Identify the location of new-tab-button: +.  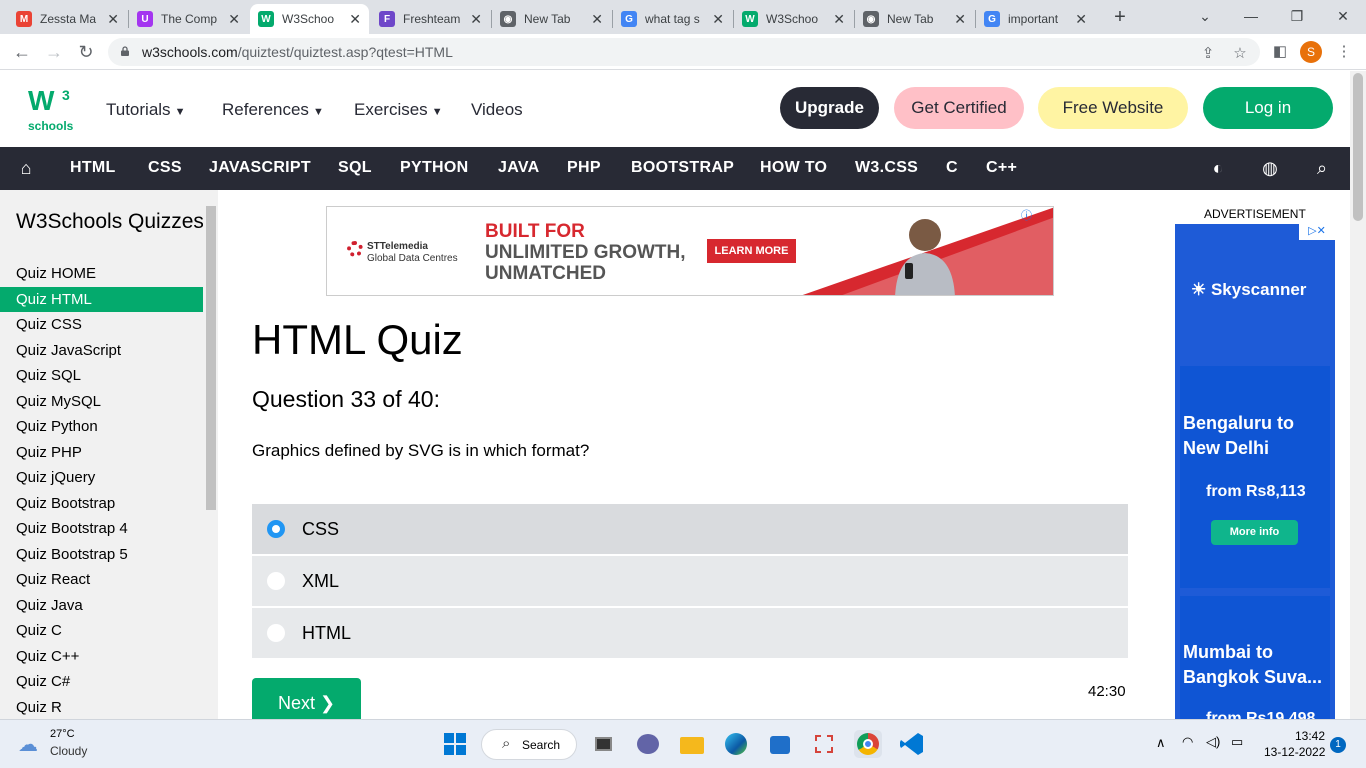
(1120, 17).